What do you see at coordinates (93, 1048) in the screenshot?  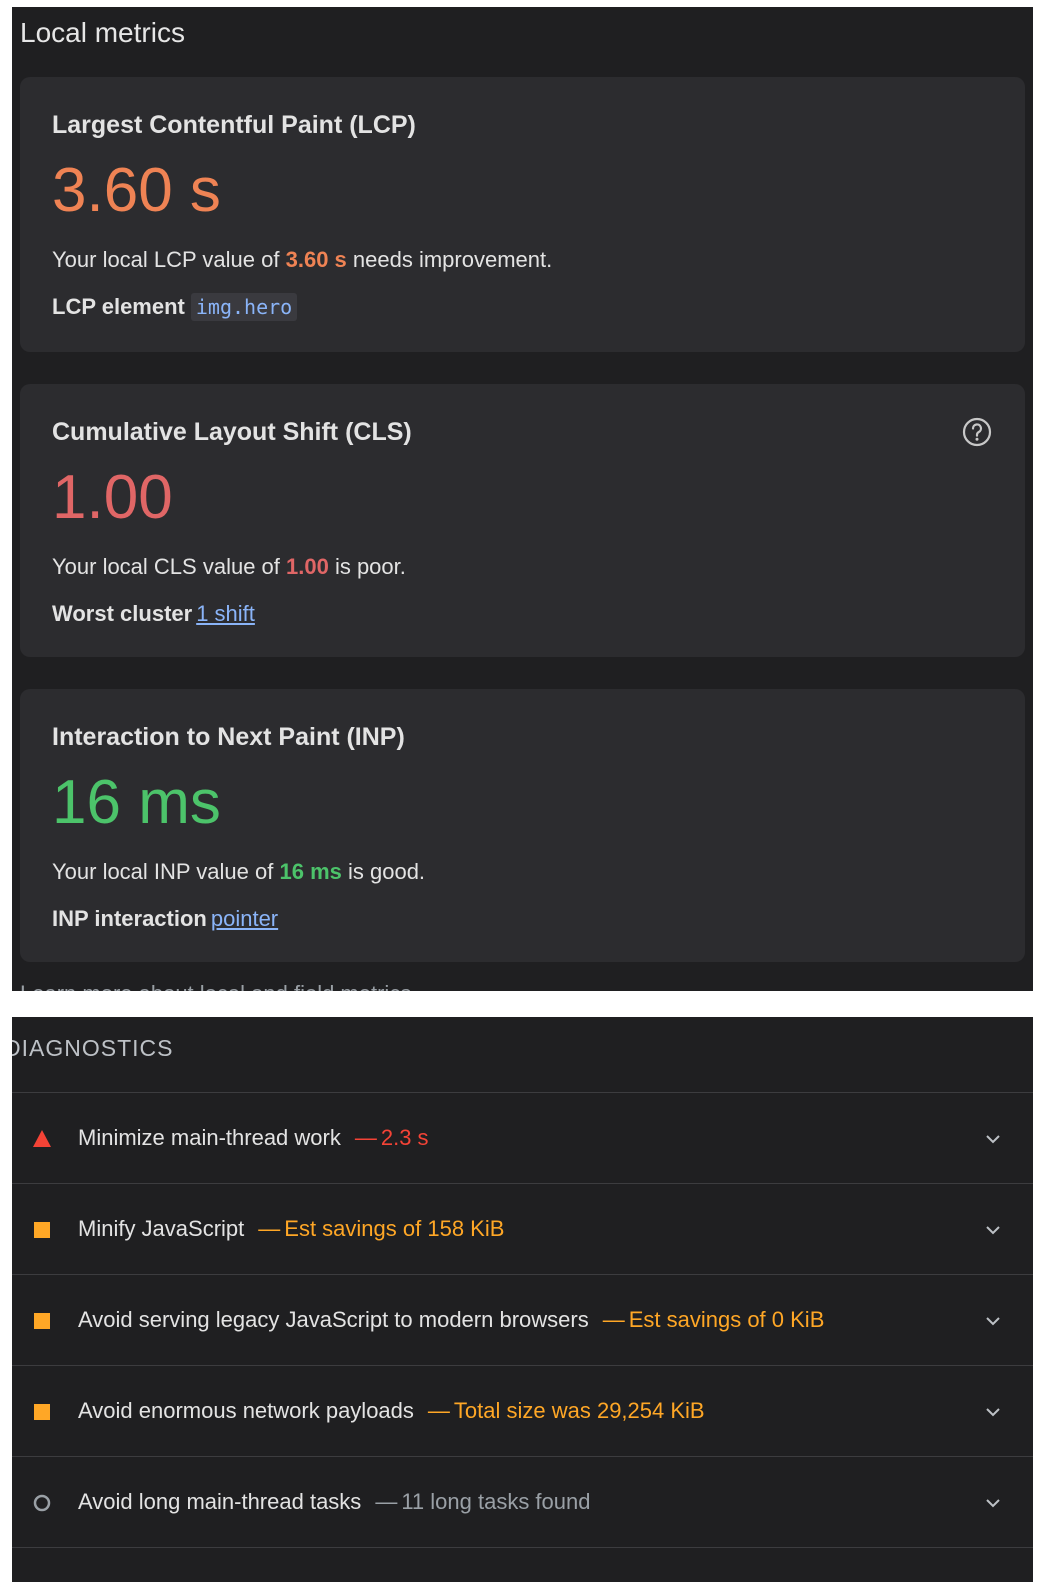 I see `diagnostics-heading: DIAGNOSTICS` at bounding box center [93, 1048].